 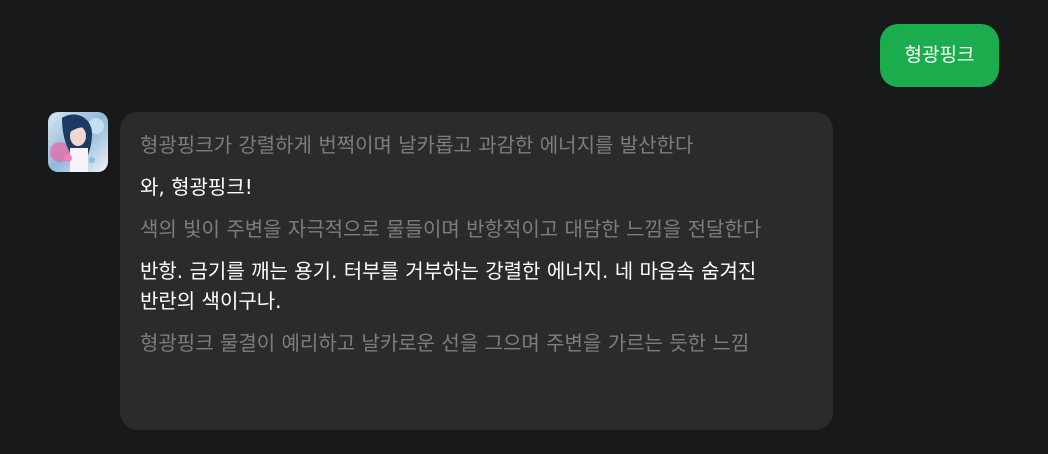 I want to click on character-avatar-icon, so click(x=78, y=142).